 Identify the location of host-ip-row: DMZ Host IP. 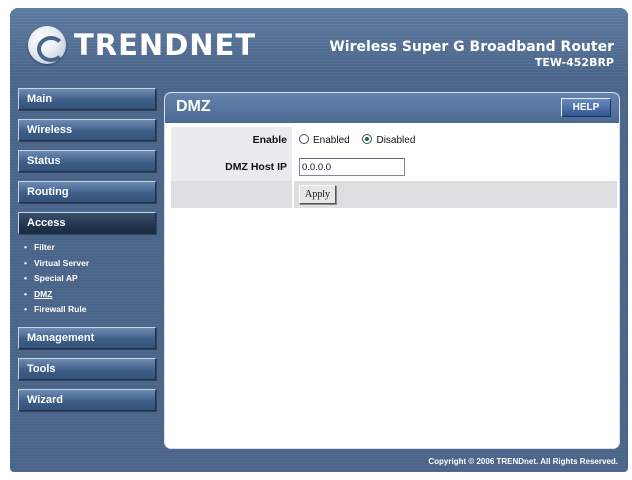
(394, 167).